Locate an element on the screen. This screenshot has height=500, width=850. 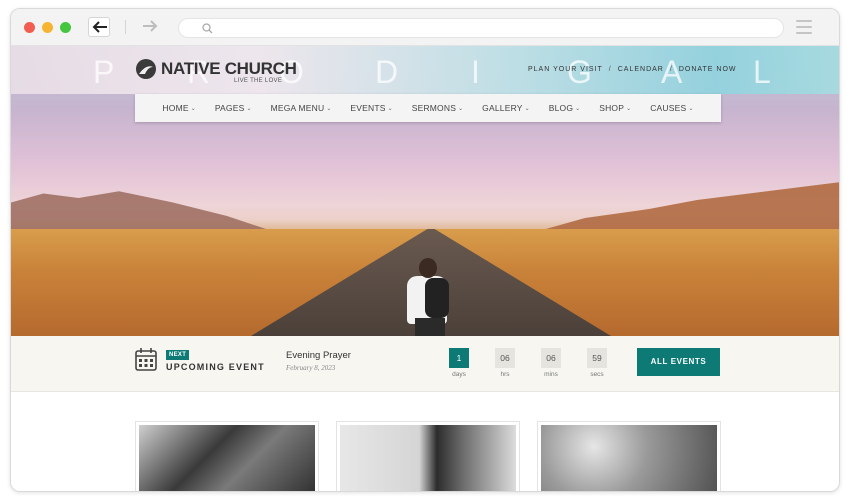
nav-item-label: SHOP is located at coordinates (612, 108).